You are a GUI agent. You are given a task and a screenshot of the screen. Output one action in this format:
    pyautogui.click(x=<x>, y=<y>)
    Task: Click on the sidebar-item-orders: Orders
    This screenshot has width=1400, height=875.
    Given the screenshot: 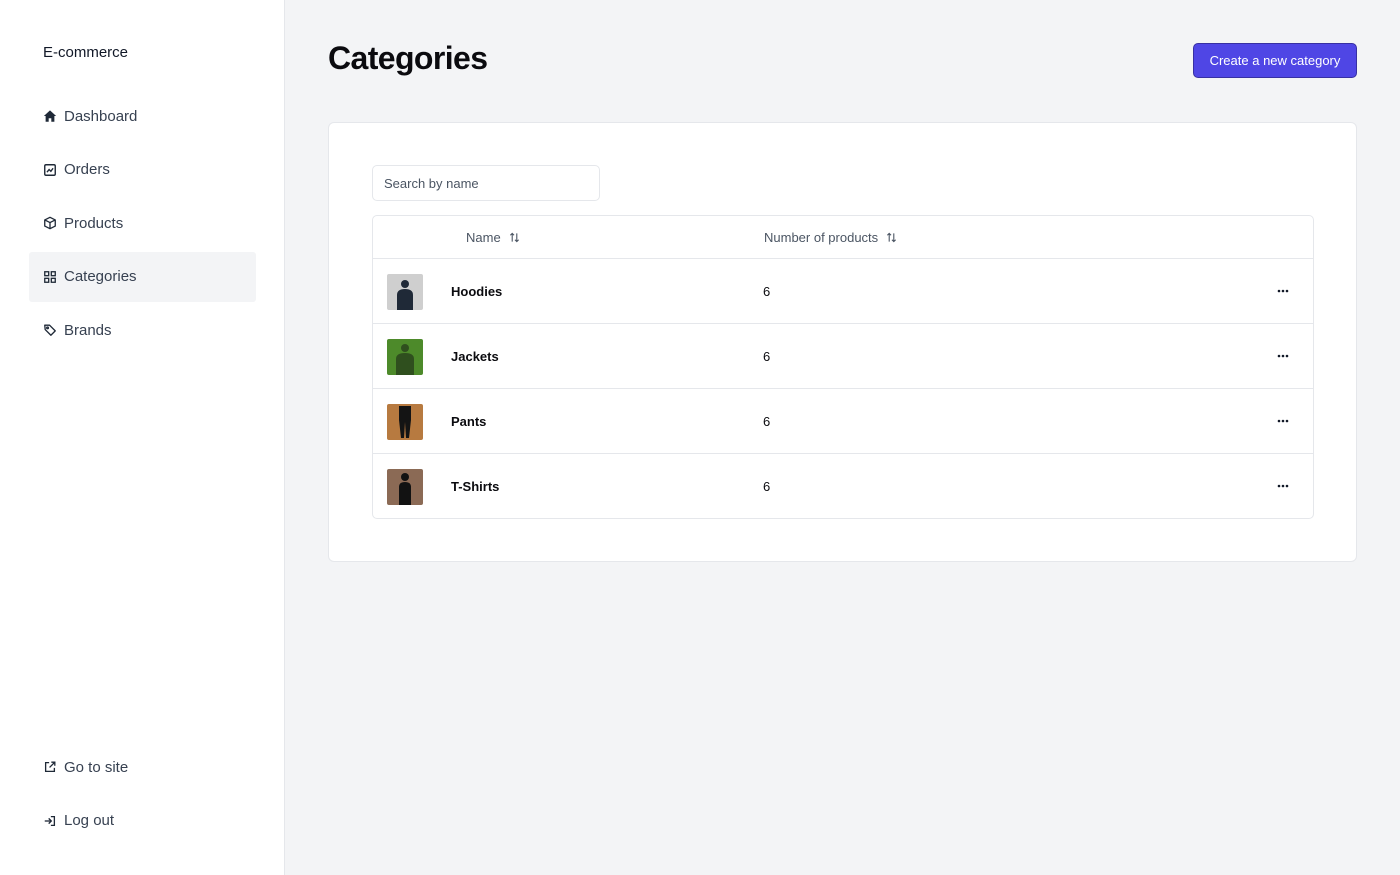 What is the action you would take?
    pyautogui.click(x=142, y=170)
    